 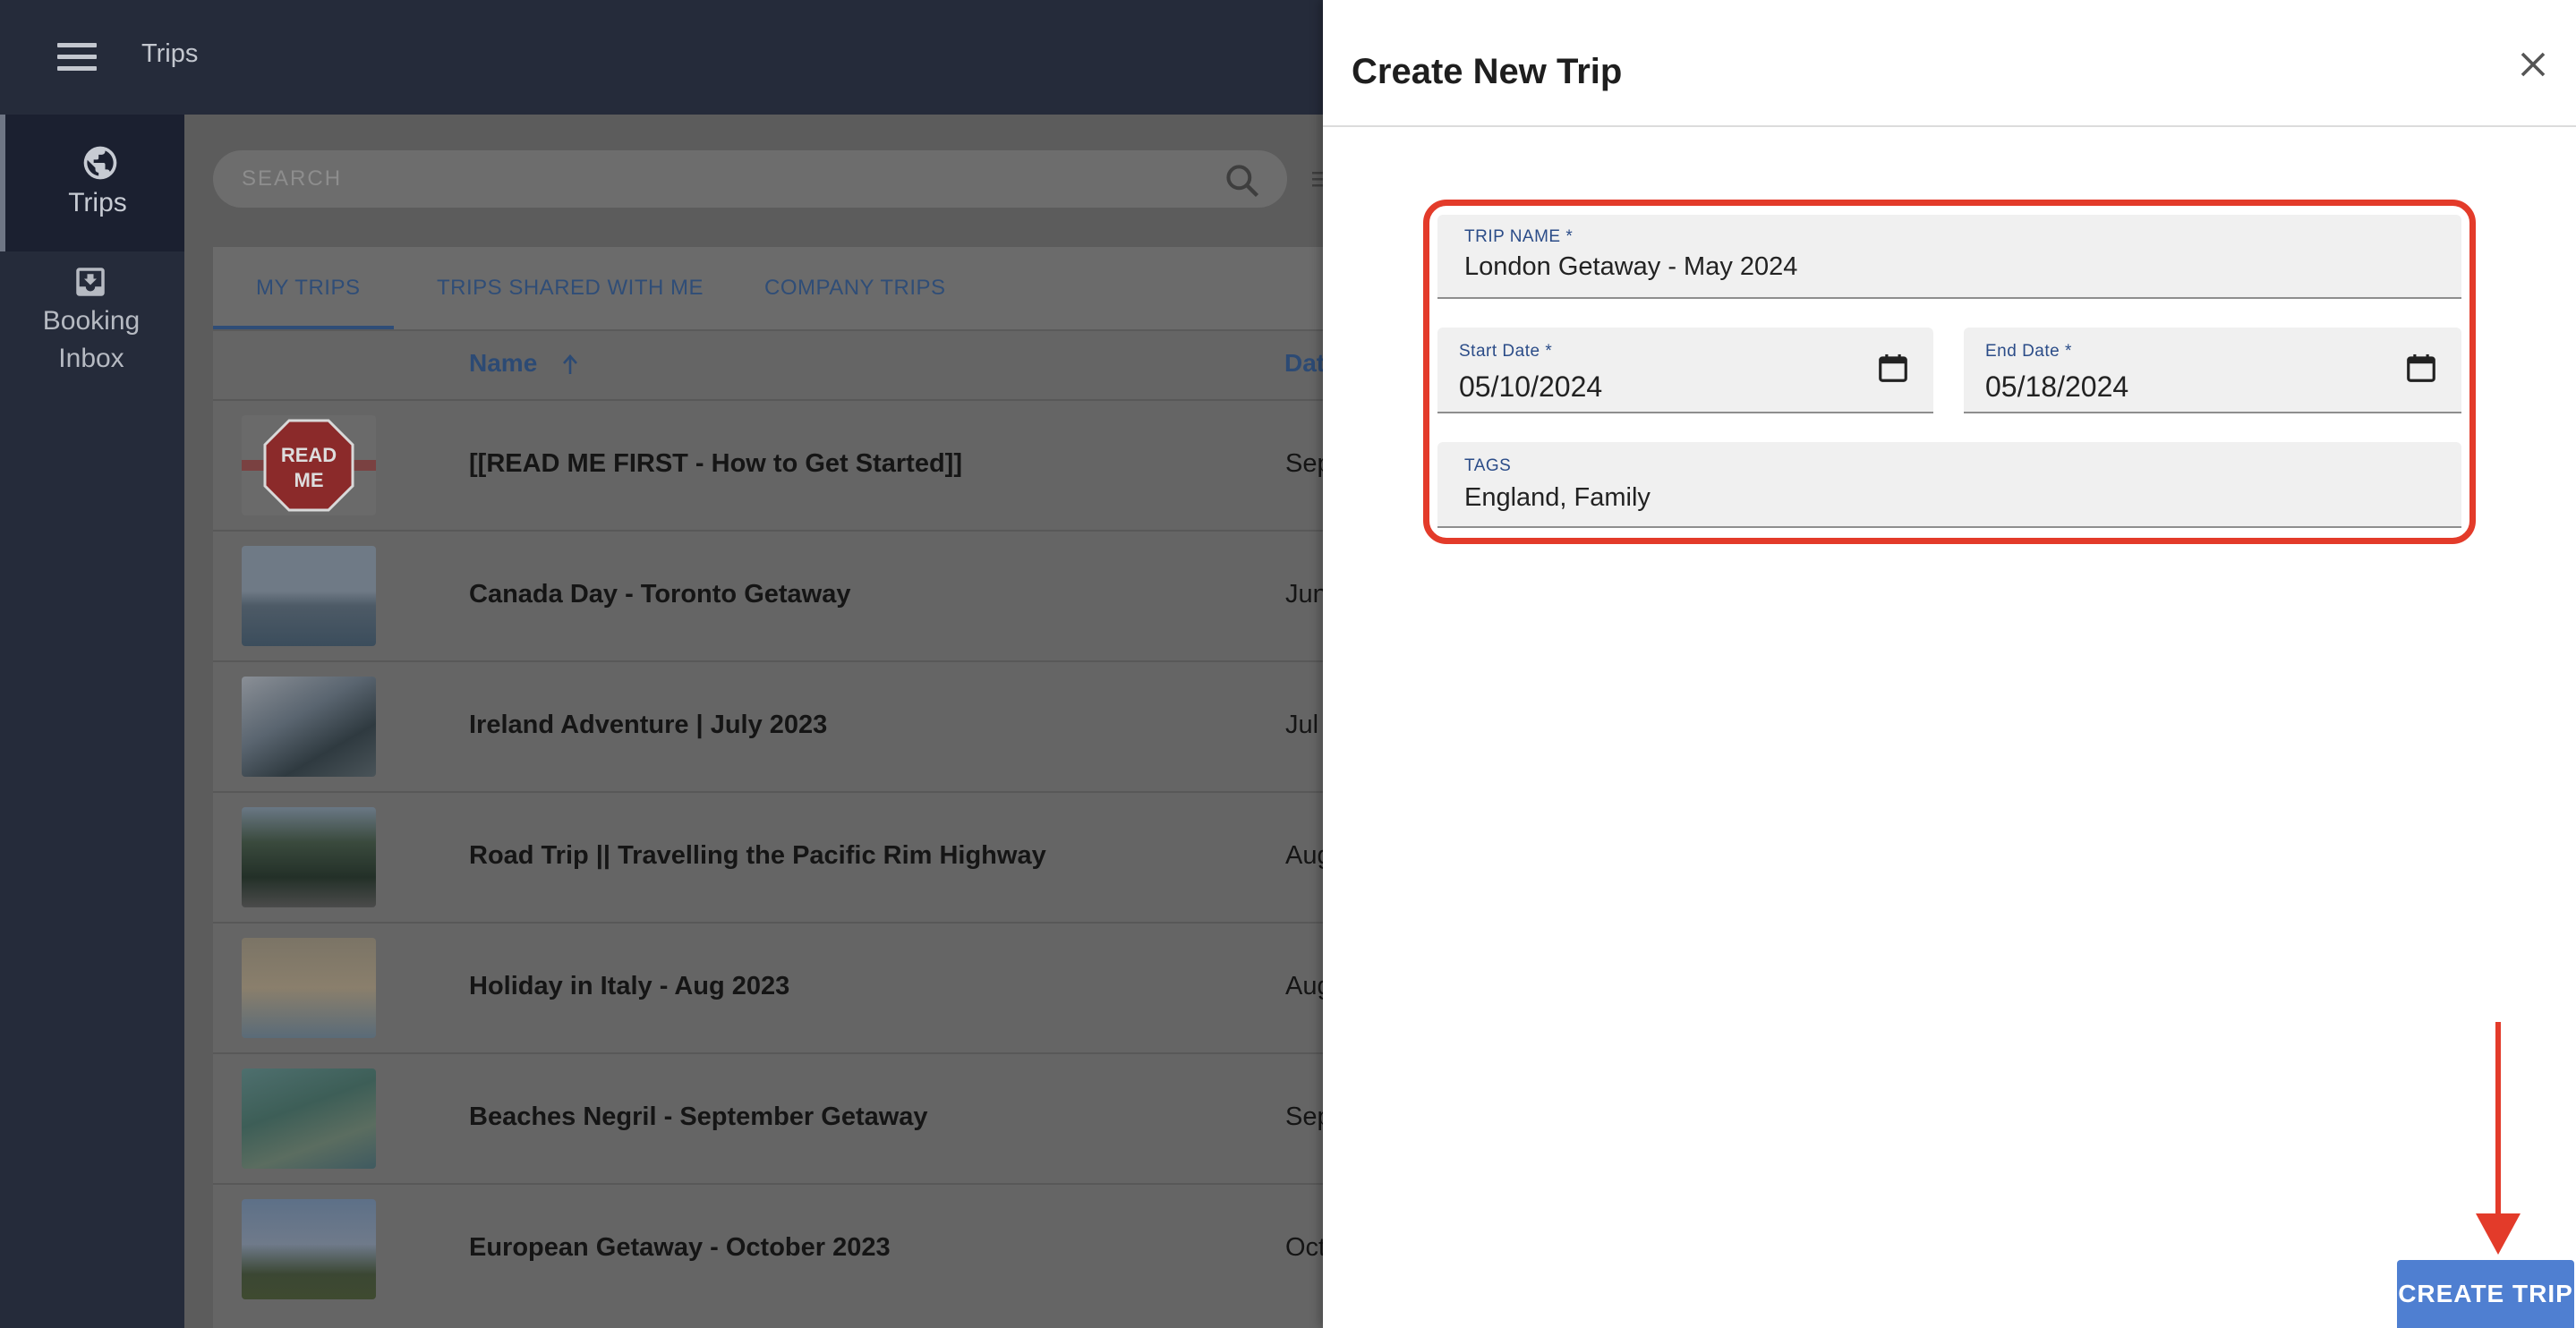 What do you see at coordinates (1305, 1247) in the screenshot?
I see `trip-date: Oct` at bounding box center [1305, 1247].